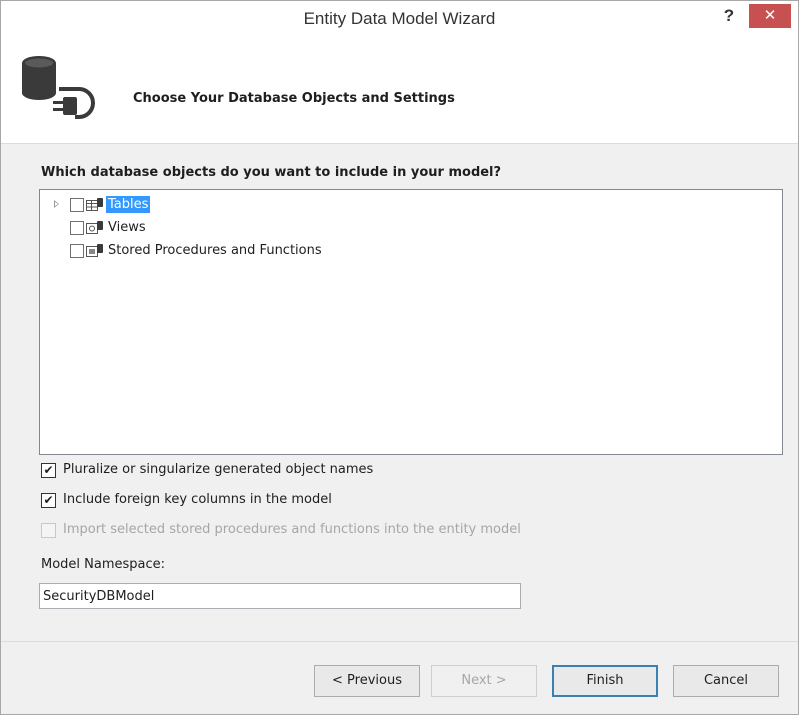 This screenshot has width=799, height=715. I want to click on stored-procedure-icon, so click(94, 250).